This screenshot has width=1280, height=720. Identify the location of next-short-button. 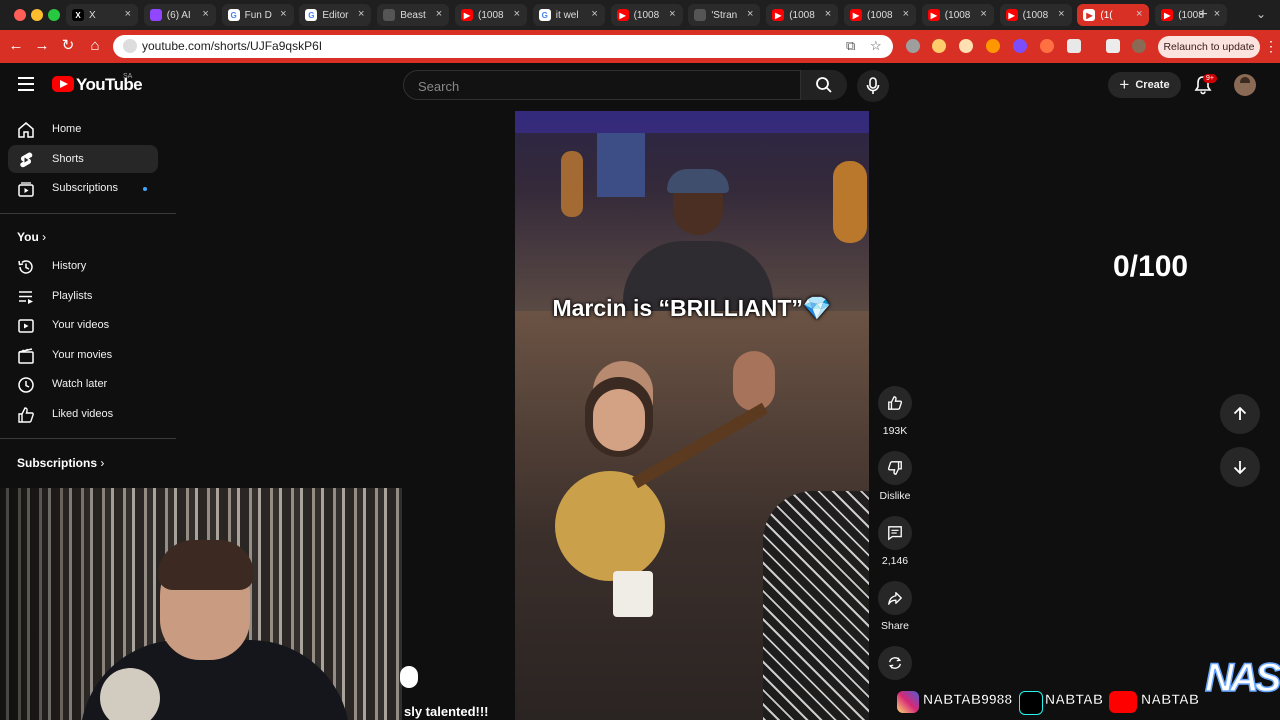
(1240, 467).